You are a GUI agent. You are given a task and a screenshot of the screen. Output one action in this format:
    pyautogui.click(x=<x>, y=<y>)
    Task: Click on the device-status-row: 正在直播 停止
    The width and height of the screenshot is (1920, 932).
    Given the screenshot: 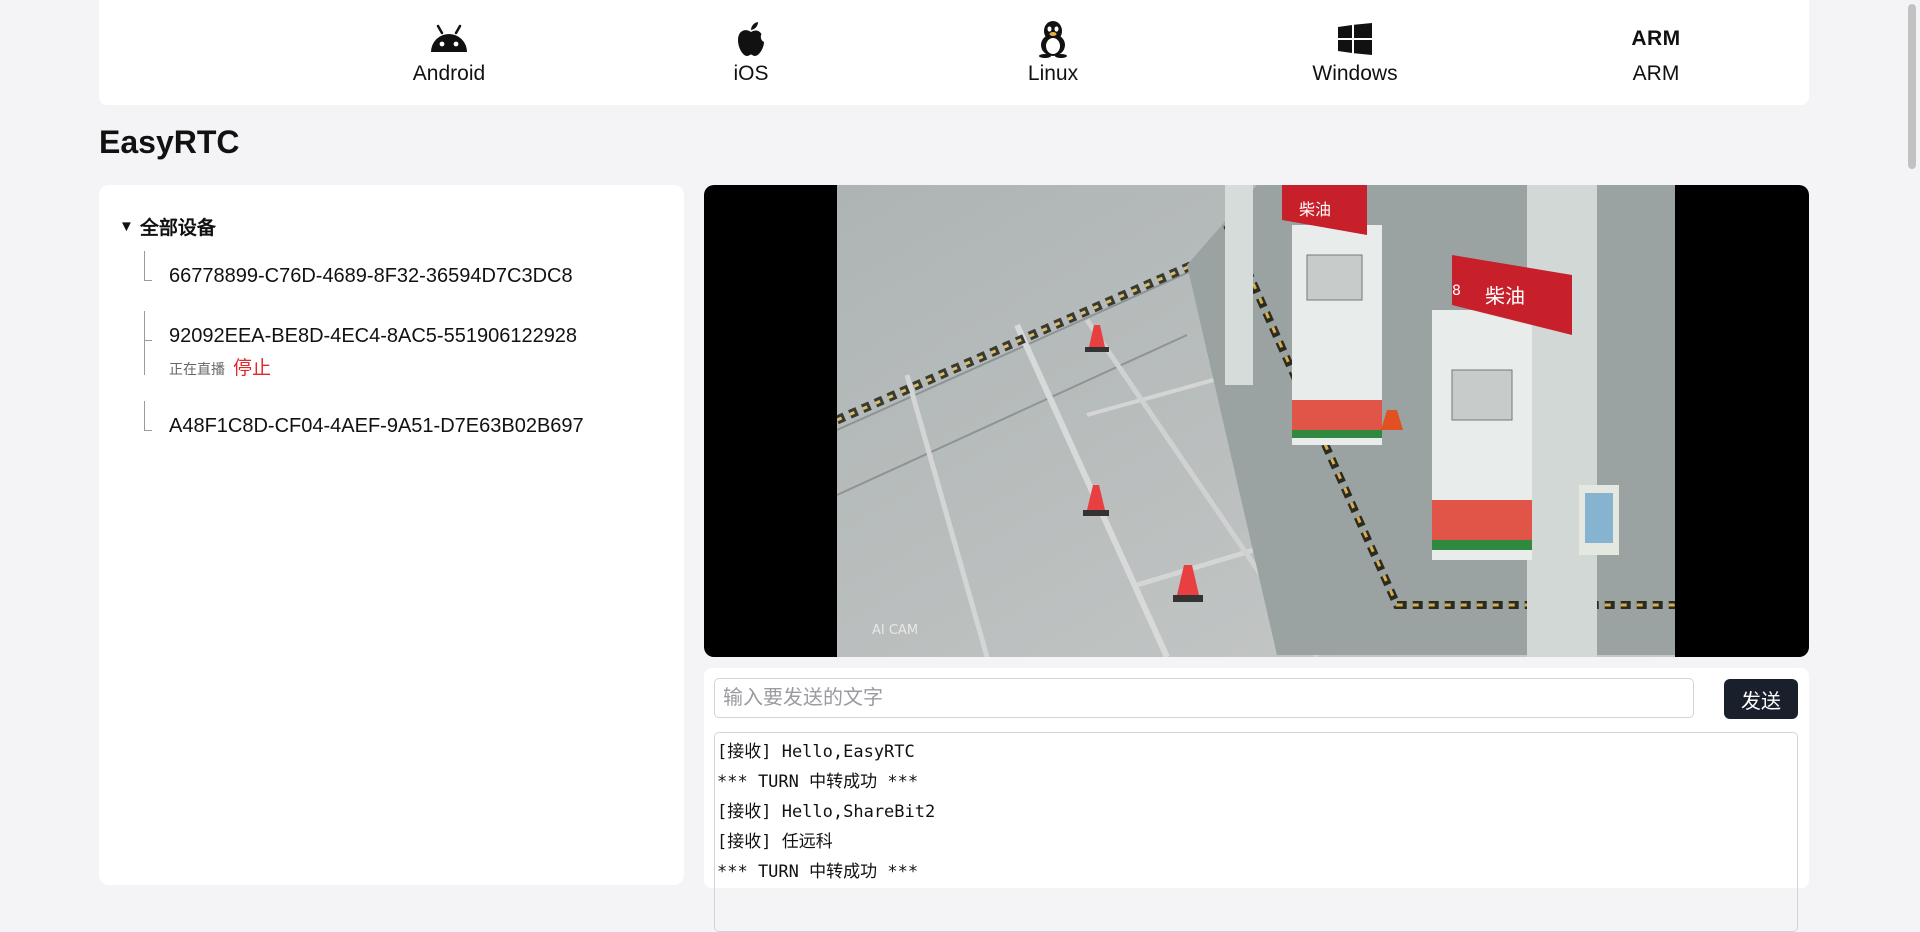 What is the action you would take?
    pyautogui.click(x=220, y=366)
    